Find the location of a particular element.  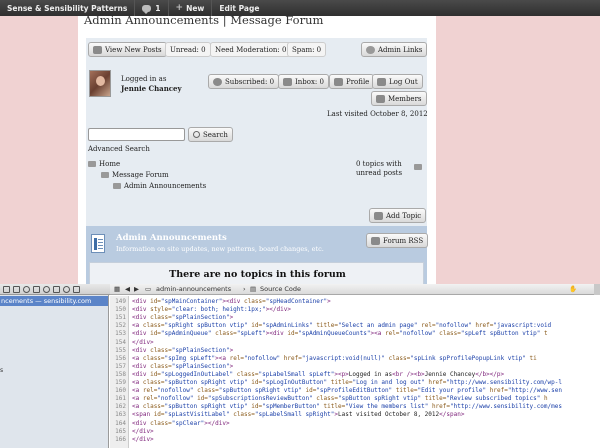

breadcrumb-home: Home is located at coordinates (104, 164).